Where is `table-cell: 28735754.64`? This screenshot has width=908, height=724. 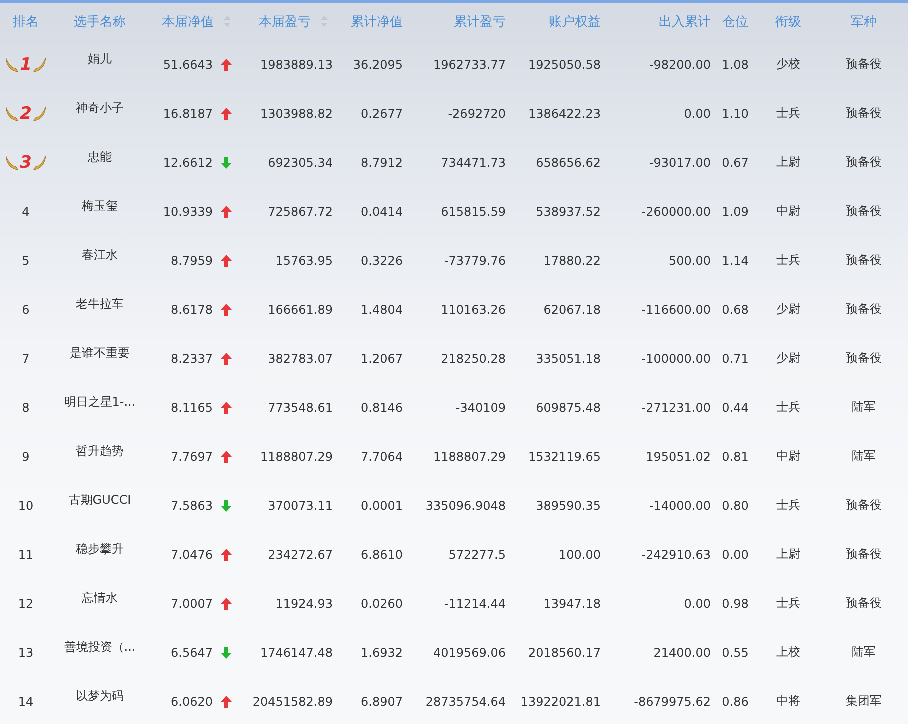
table-cell: 28735754.64 is located at coordinates (466, 701).